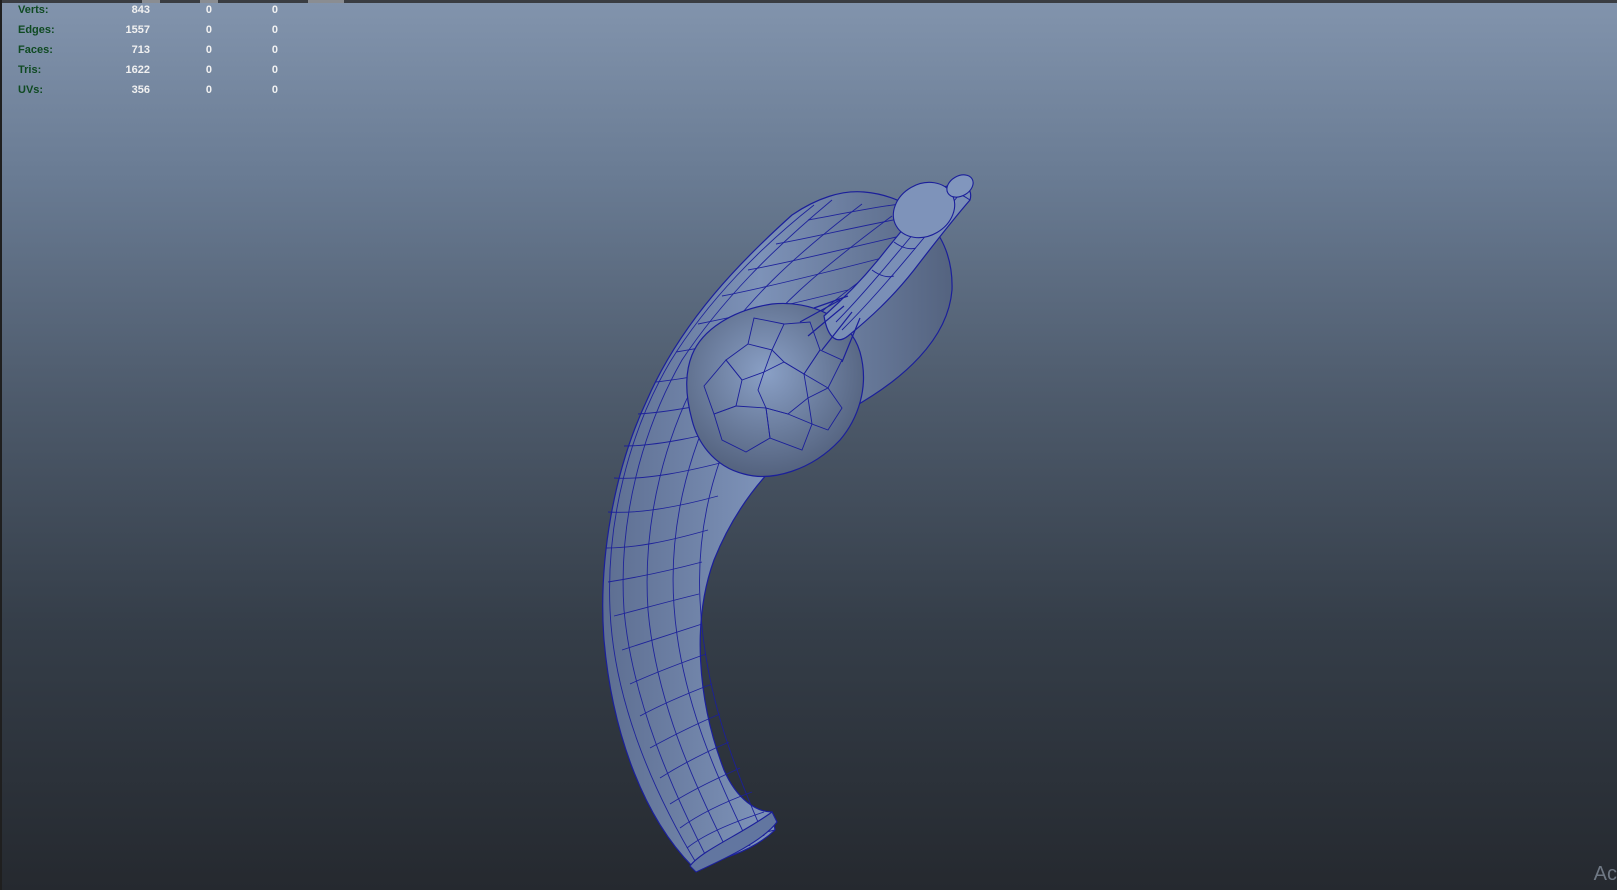 Image resolution: width=1617 pixels, height=890 pixels. What do you see at coordinates (1605, 874) in the screenshot?
I see `watermark-text: Ac` at bounding box center [1605, 874].